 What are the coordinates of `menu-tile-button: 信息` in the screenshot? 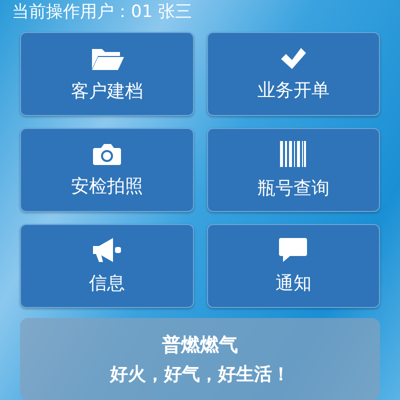 It's located at (107, 266).